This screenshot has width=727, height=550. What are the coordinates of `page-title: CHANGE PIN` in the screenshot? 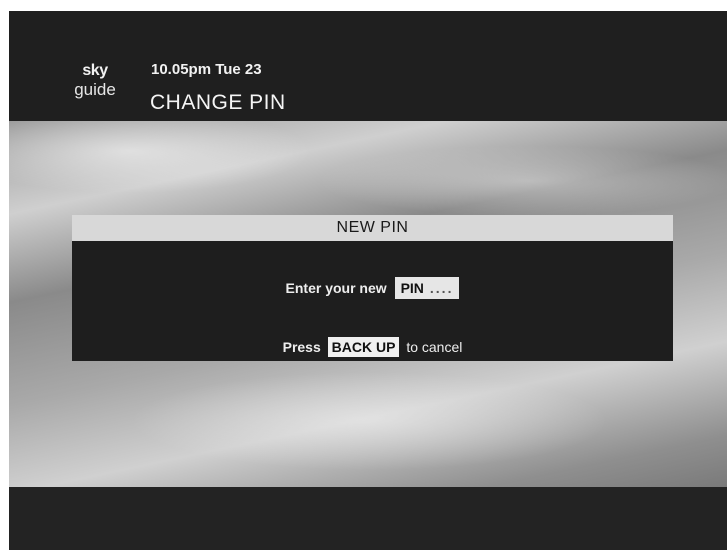 It's located at (218, 102).